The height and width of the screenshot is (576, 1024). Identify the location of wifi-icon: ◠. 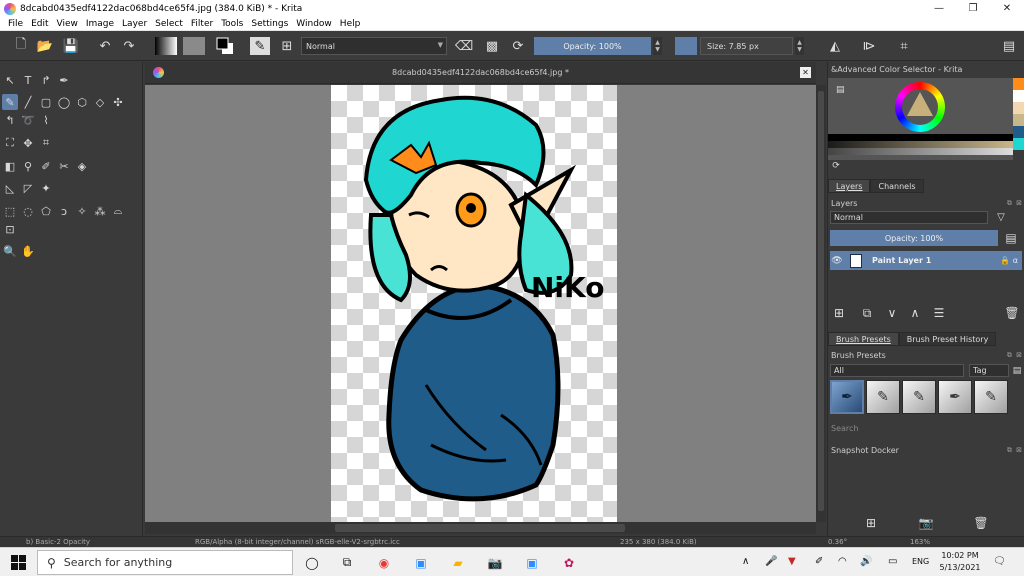
(842, 561).